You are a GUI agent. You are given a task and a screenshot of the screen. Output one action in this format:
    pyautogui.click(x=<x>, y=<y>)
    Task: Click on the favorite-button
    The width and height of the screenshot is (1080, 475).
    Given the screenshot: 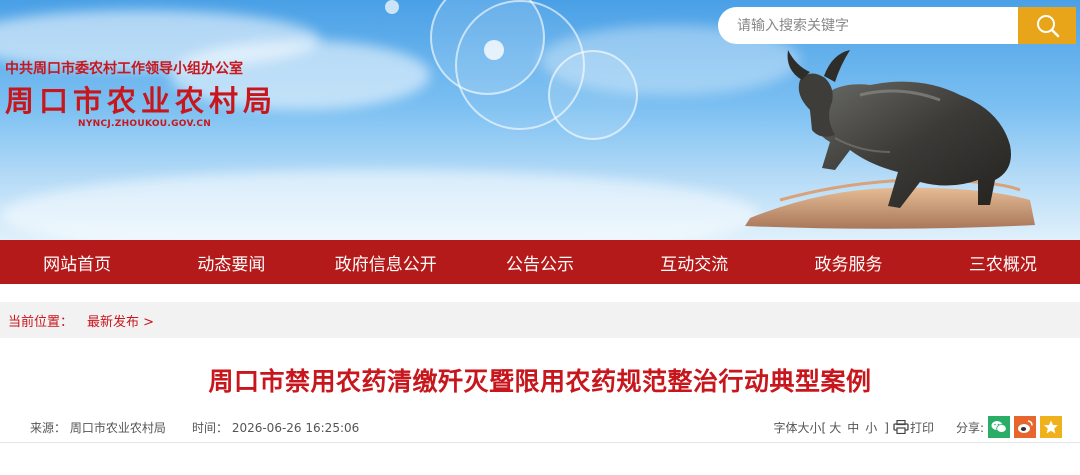 What is the action you would take?
    pyautogui.click(x=1051, y=427)
    